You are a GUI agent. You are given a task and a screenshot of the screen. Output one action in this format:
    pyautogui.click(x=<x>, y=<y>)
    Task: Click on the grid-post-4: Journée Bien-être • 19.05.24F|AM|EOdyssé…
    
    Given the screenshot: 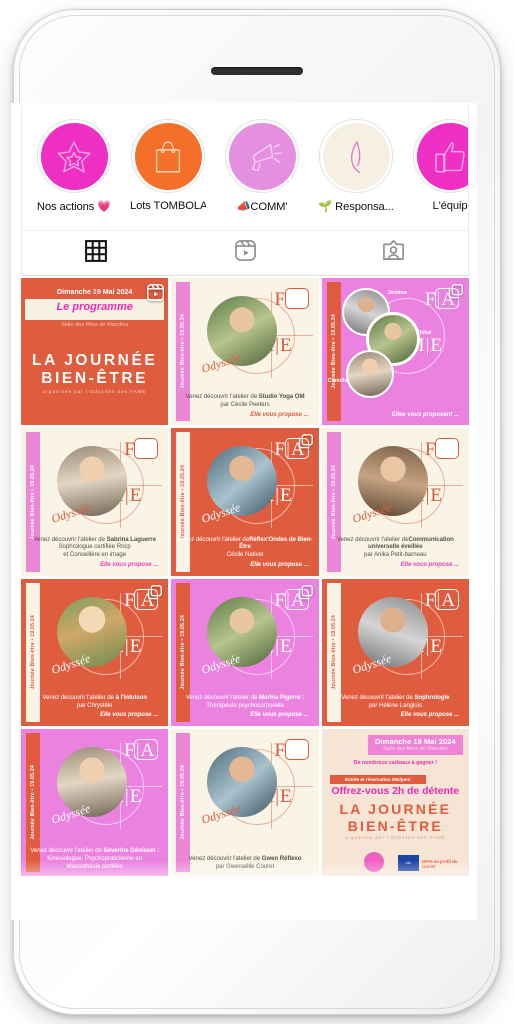 What is the action you would take?
    pyautogui.click(x=95, y=502)
    